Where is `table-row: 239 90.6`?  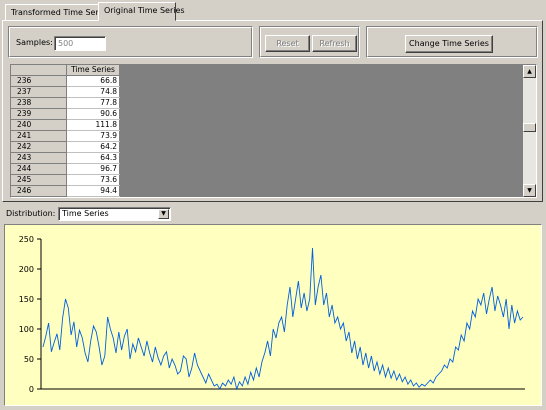 table-row: 239 90.6 is located at coordinates (65, 114).